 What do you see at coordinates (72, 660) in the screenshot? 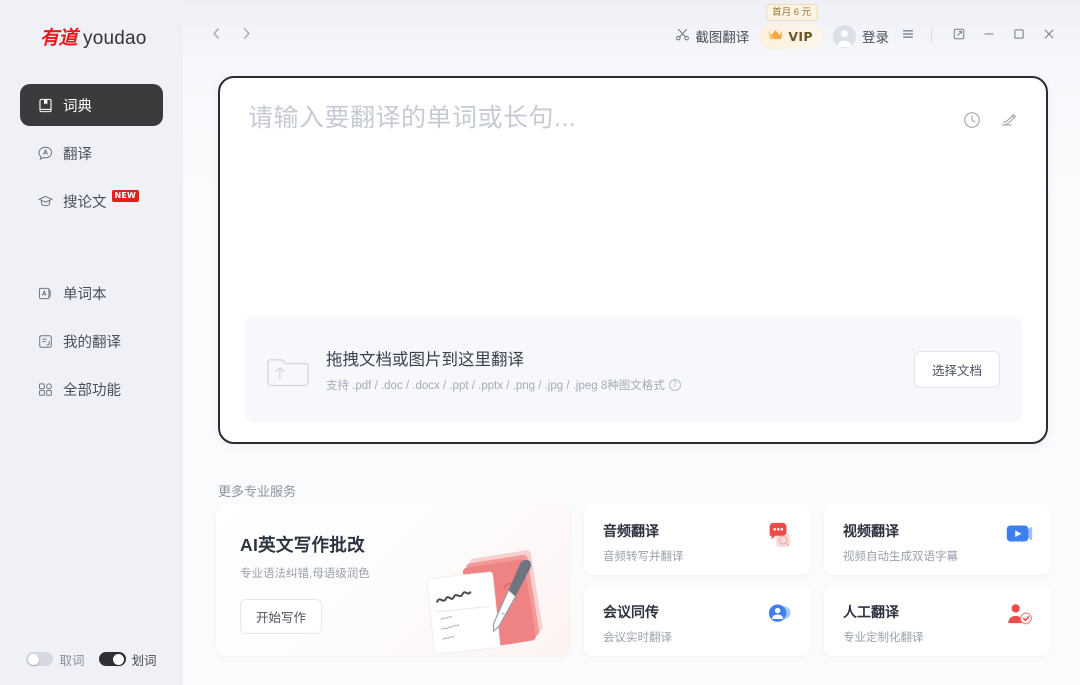
I see `toggle-label: 取词` at bounding box center [72, 660].